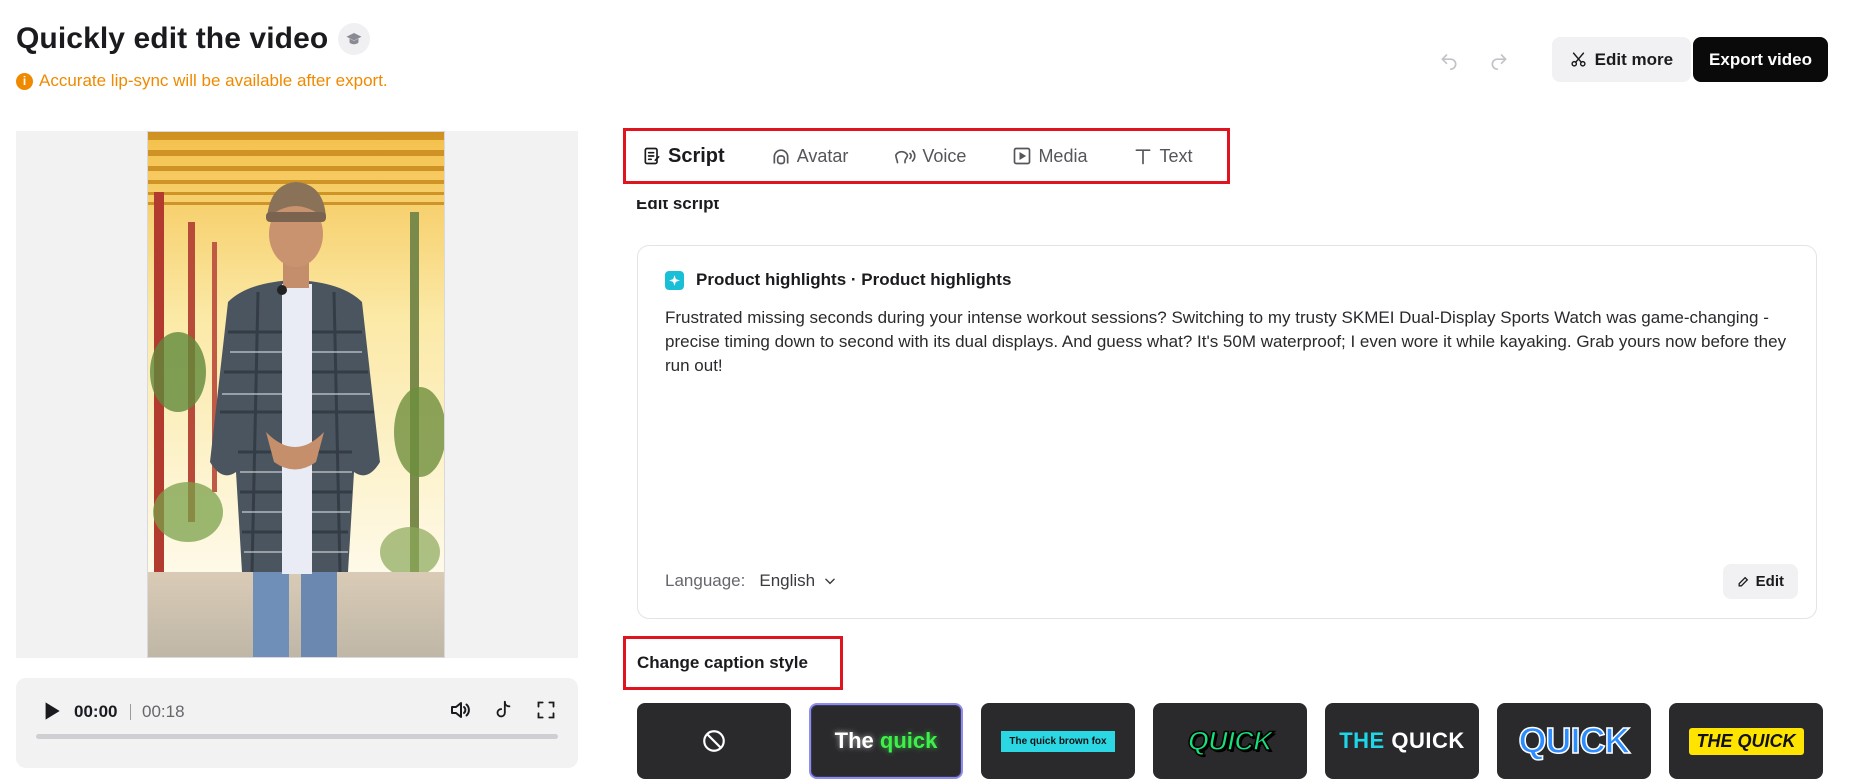 Image resolution: width=1849 pixels, height=784 pixels. I want to click on media-icon, so click(1022, 156).